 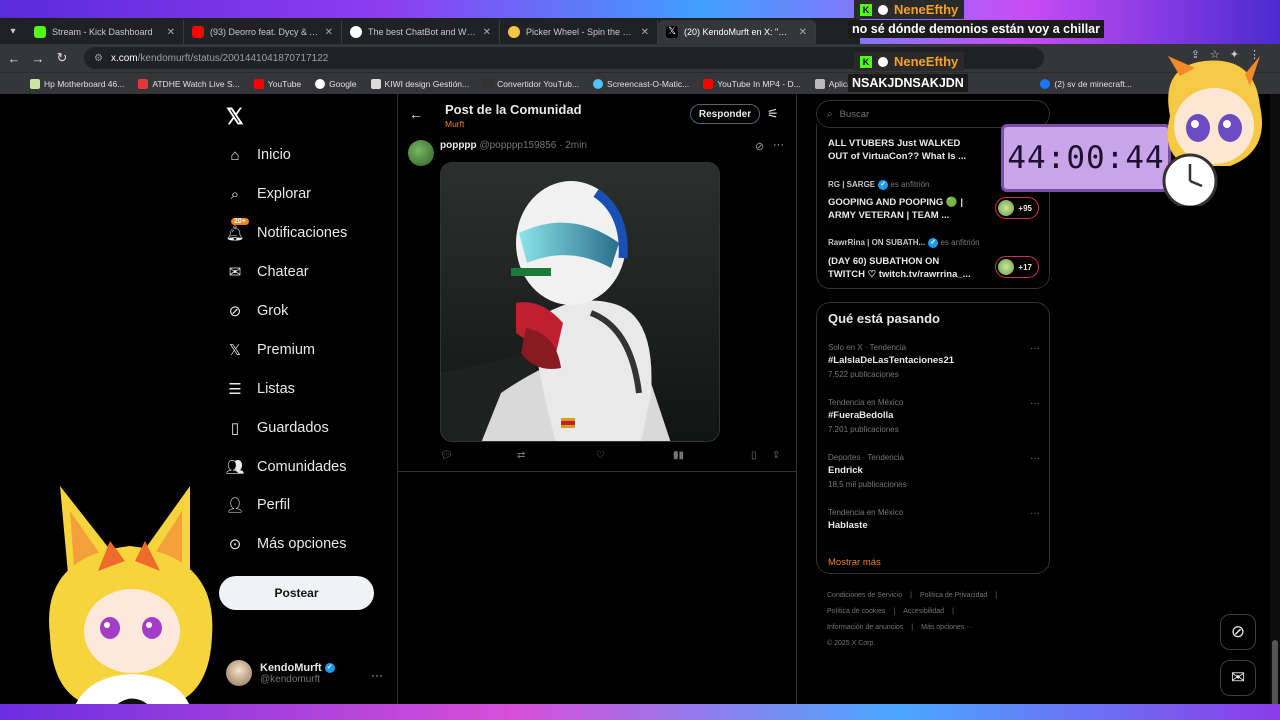 I want to click on tweet-time: 2min, so click(x=576, y=145).